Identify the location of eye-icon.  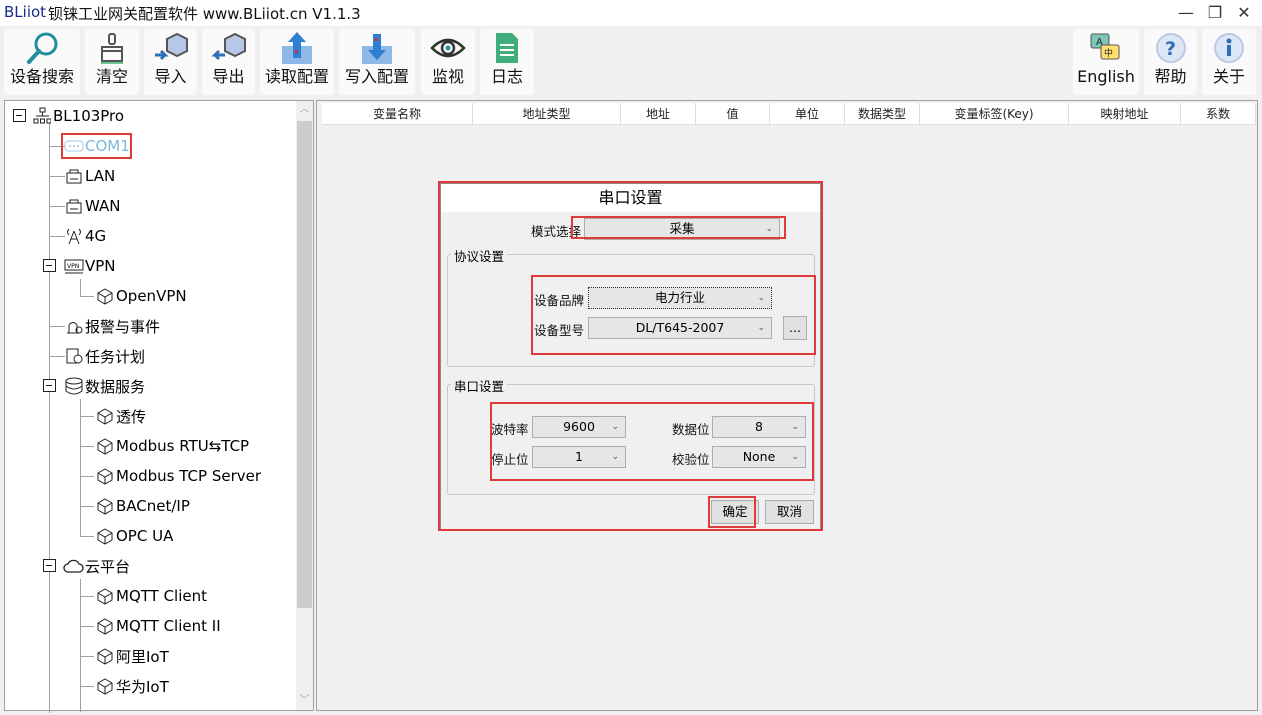
(448, 48).